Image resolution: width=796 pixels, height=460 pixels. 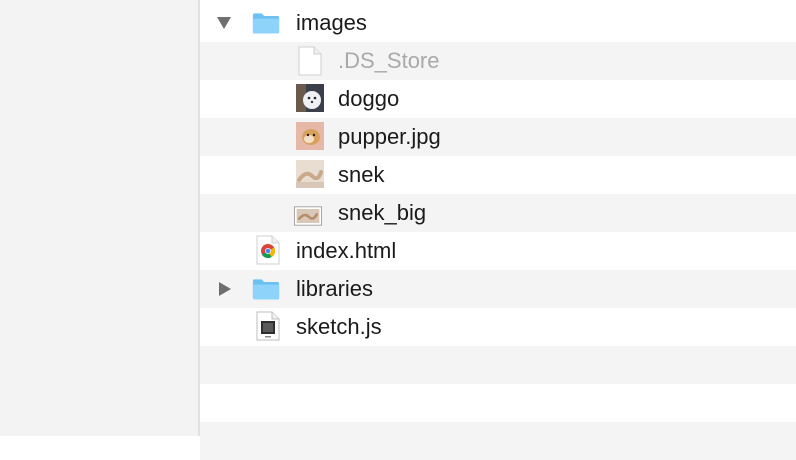 I want to click on list-item-snek-big: snek_big, so click(x=498, y=213).